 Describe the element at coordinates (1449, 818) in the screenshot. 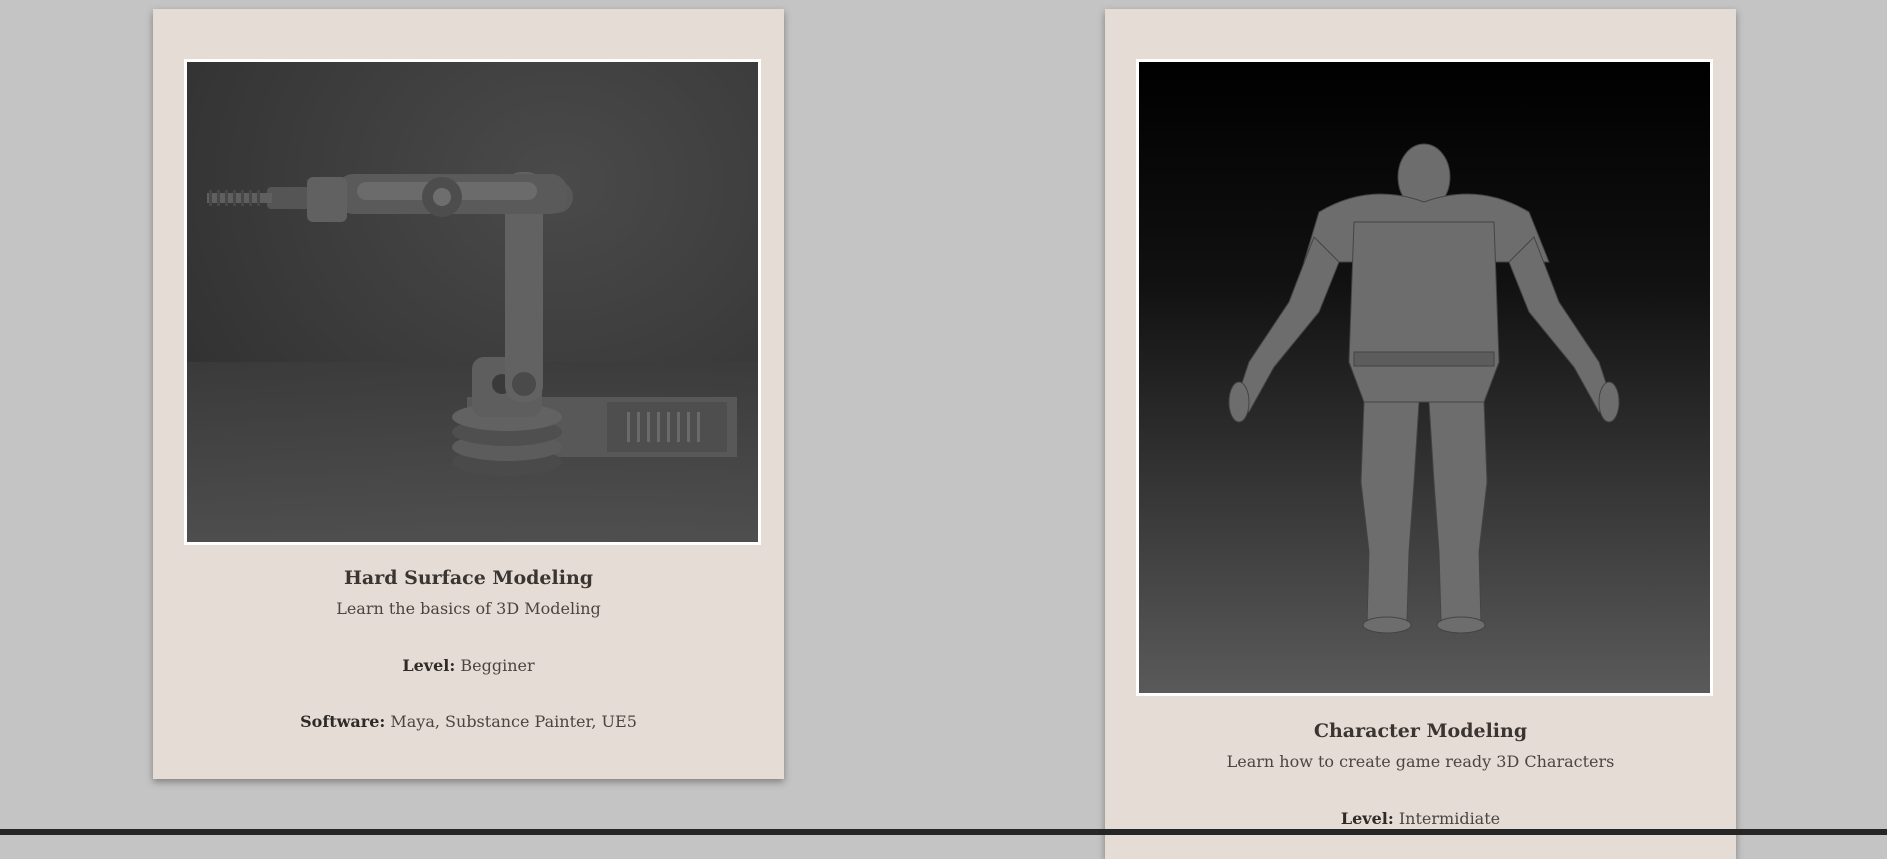

I see `level-value: Intermidiate` at that location.